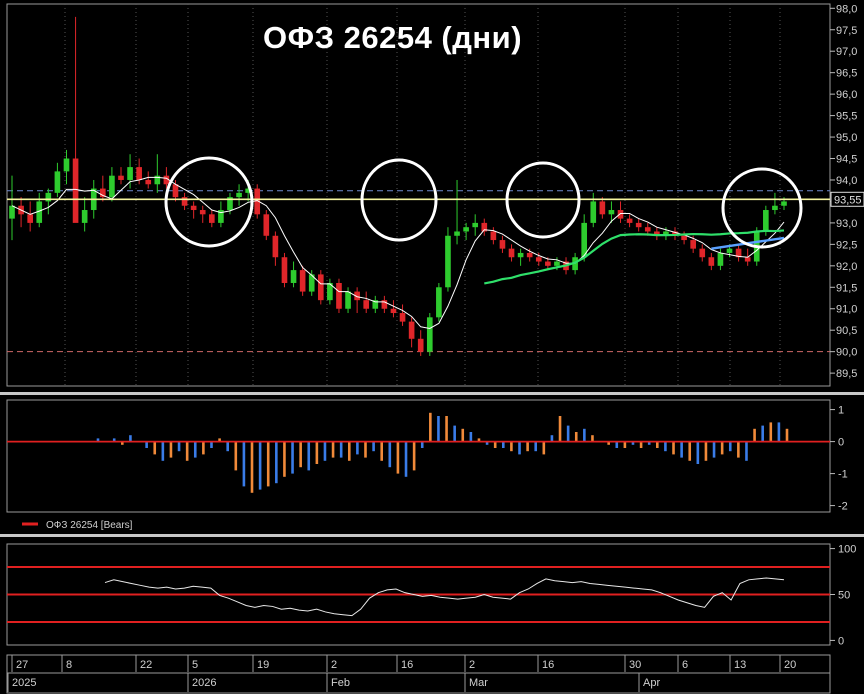  I want to click on x-day-label: 22, so click(146, 665).